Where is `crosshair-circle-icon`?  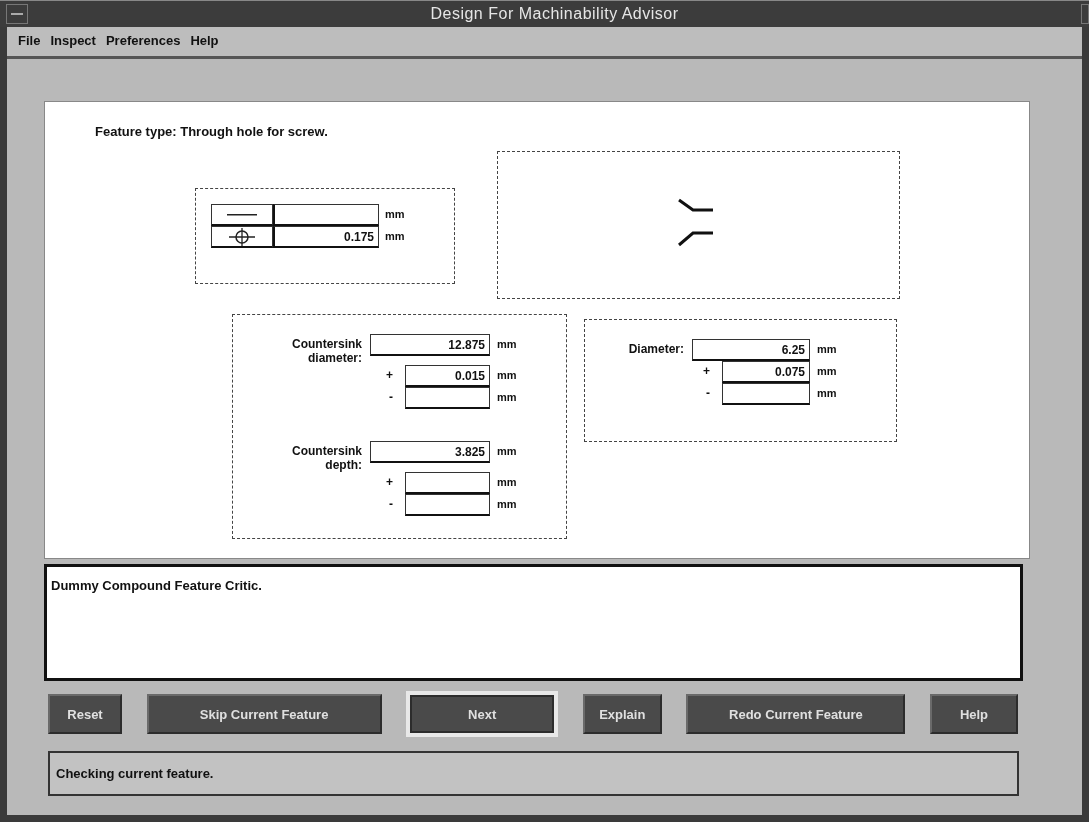 crosshair-circle-icon is located at coordinates (242, 236).